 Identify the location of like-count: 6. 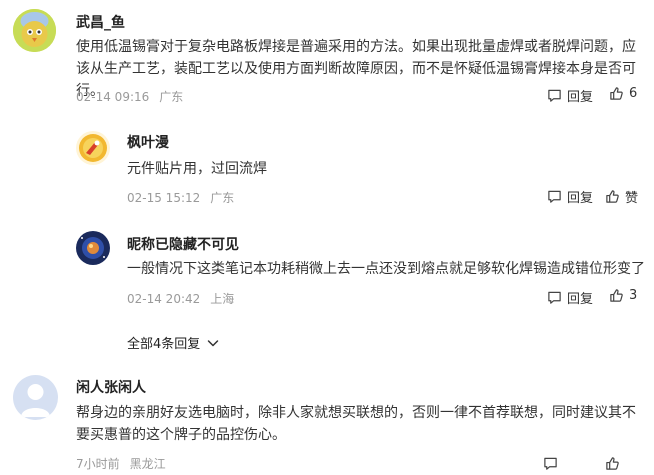
(633, 93).